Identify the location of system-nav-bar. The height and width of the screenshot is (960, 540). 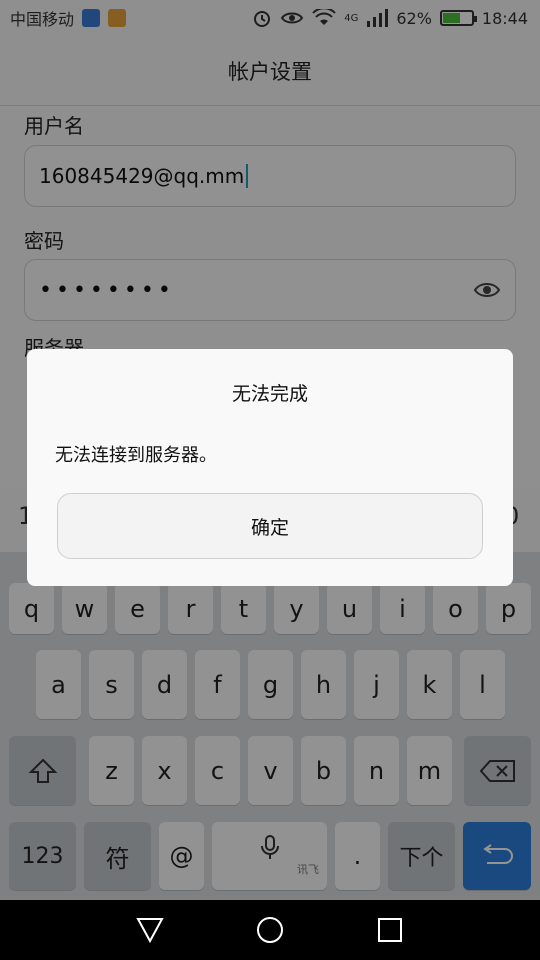
(270, 930).